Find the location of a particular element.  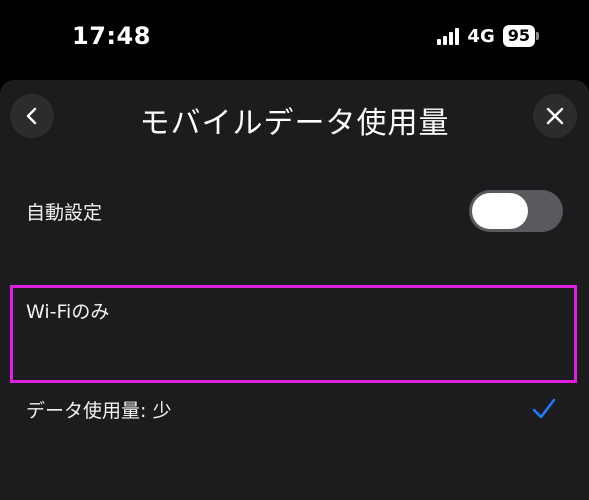

auto-toggle is located at coordinates (516, 211).